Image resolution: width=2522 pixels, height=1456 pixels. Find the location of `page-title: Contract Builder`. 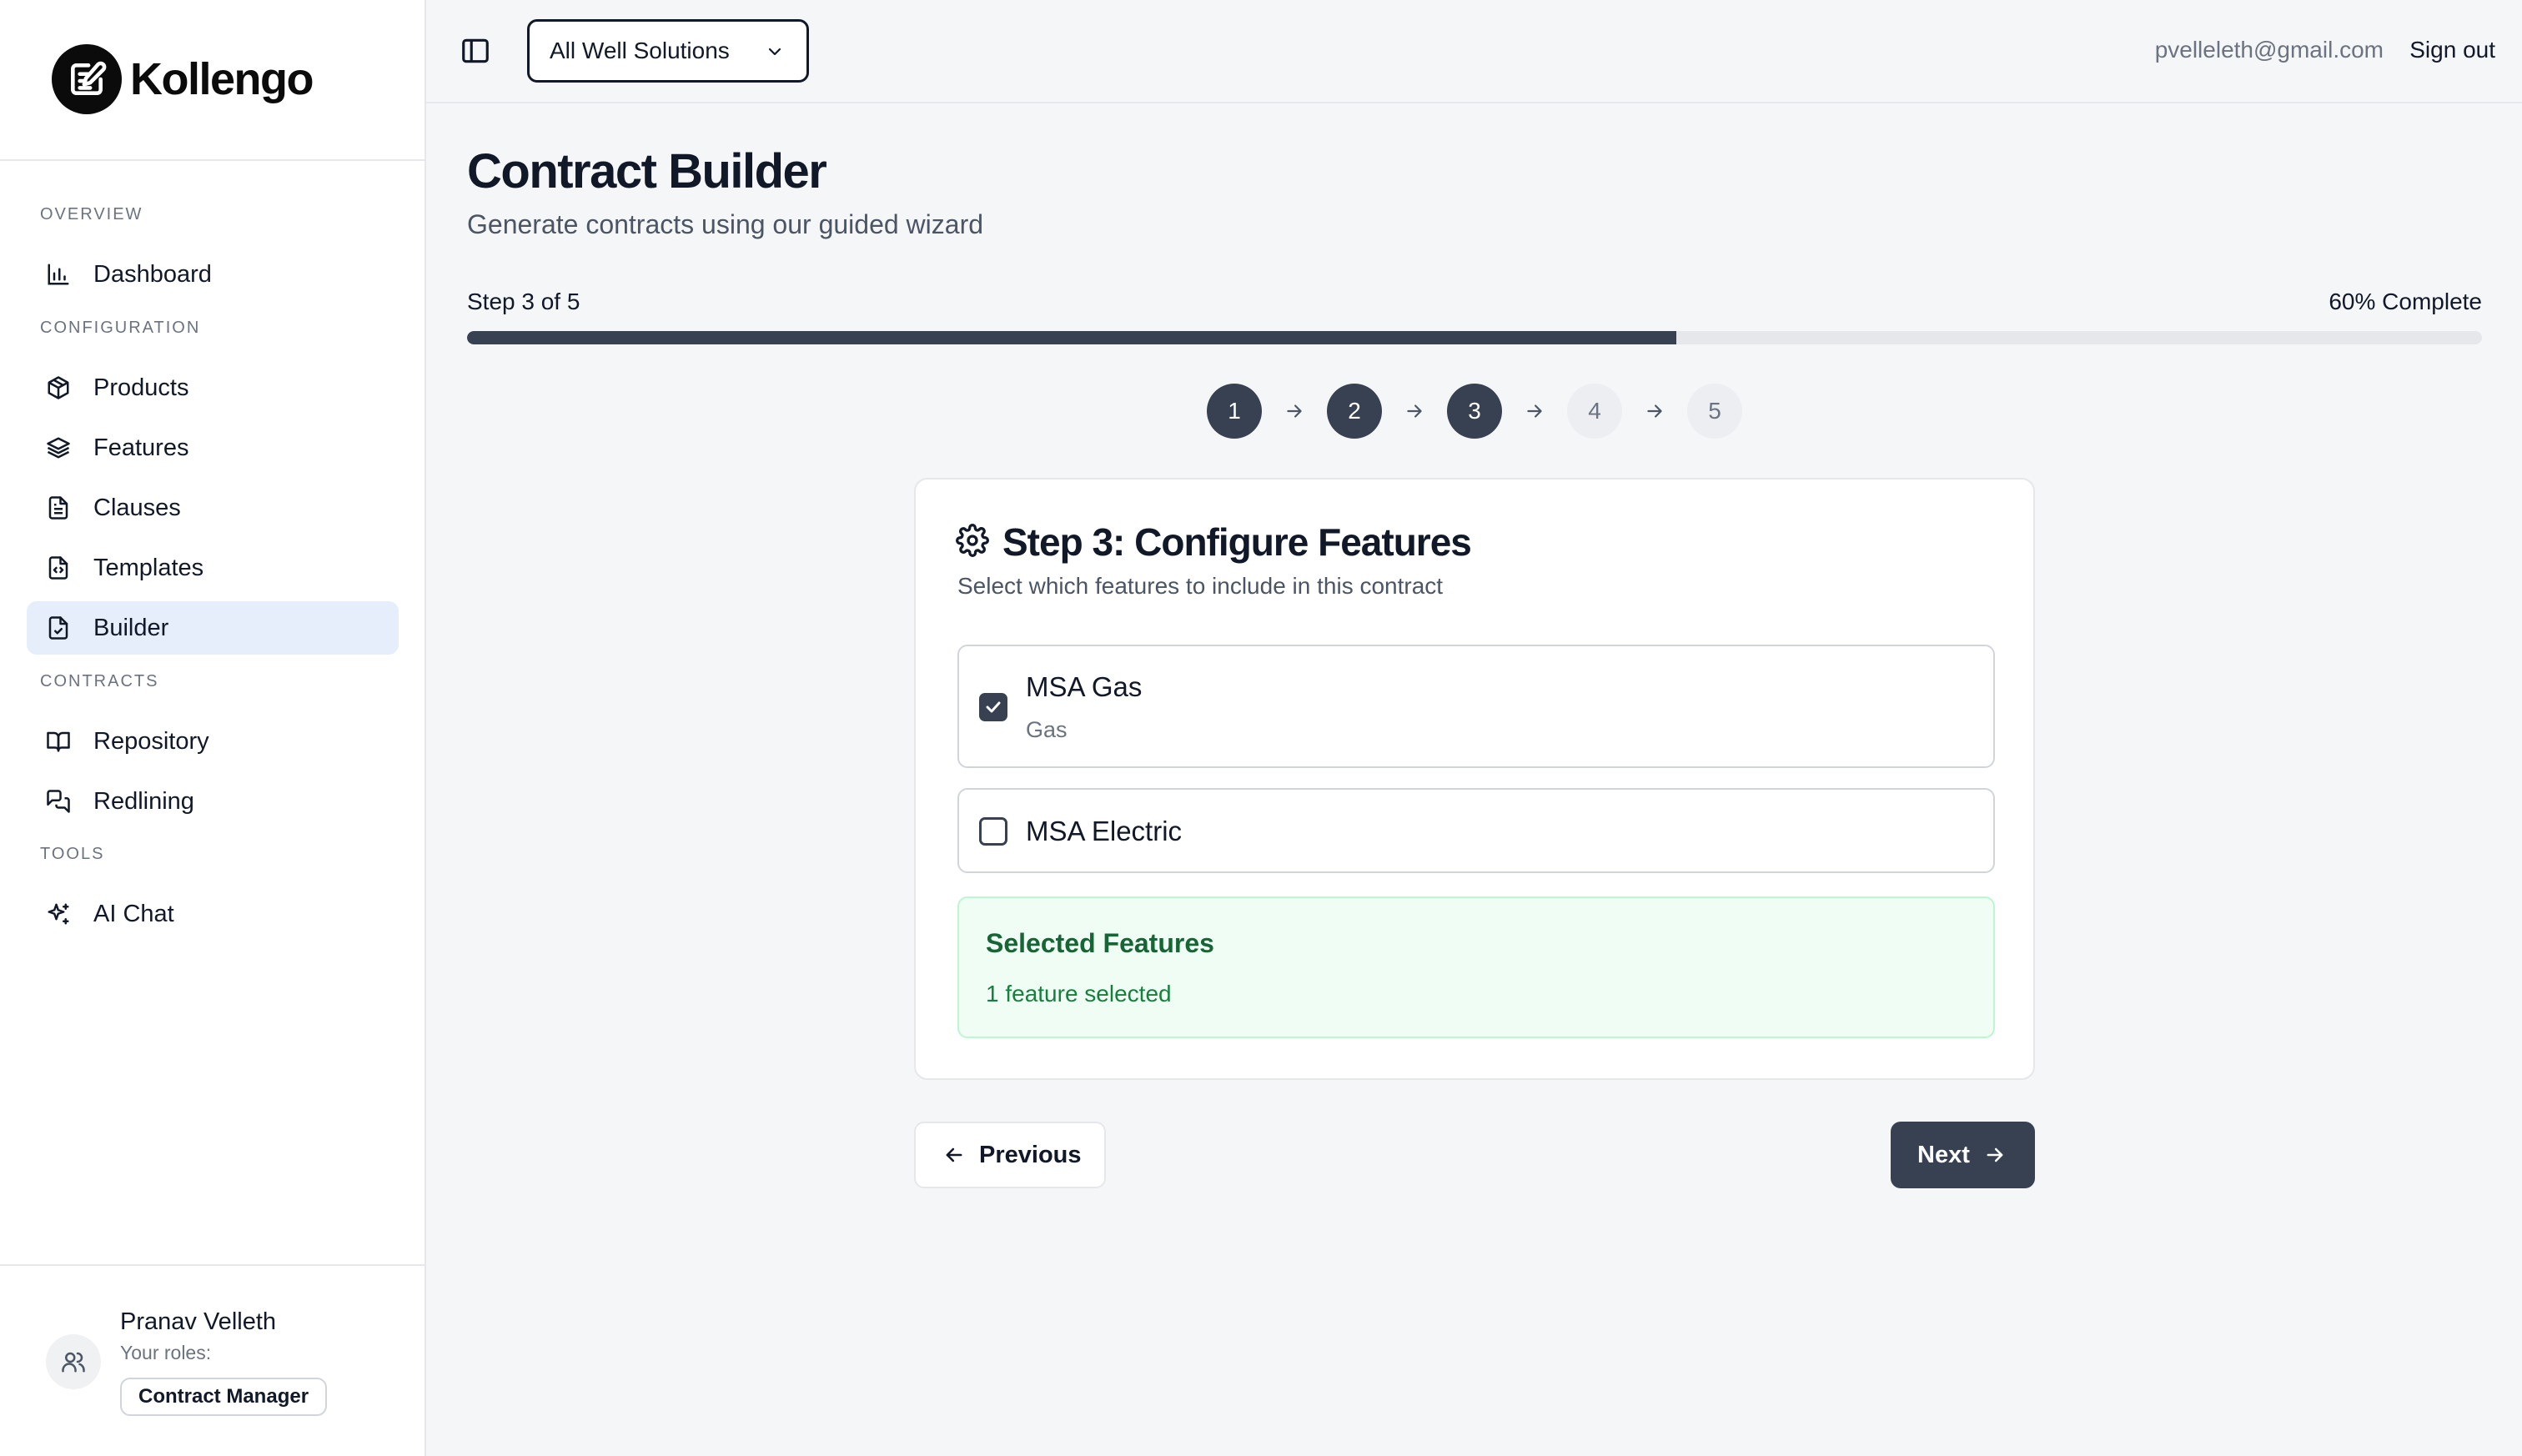

page-title: Contract Builder is located at coordinates (647, 171).